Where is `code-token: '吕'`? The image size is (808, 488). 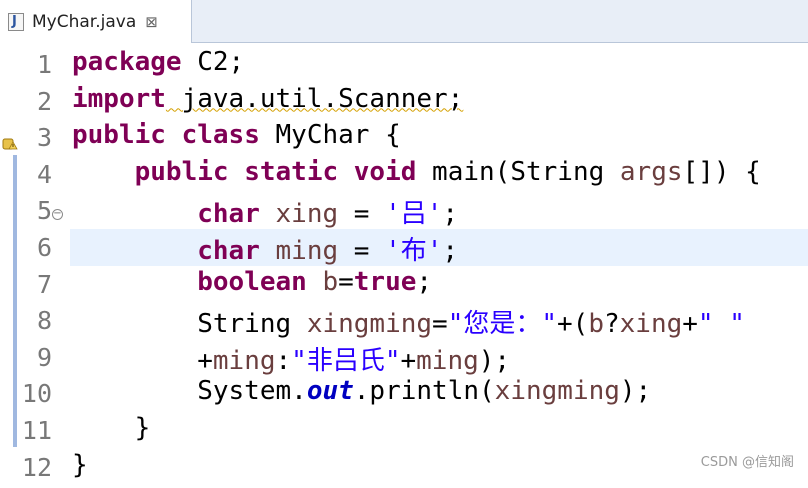 code-token: '吕' is located at coordinates (414, 214).